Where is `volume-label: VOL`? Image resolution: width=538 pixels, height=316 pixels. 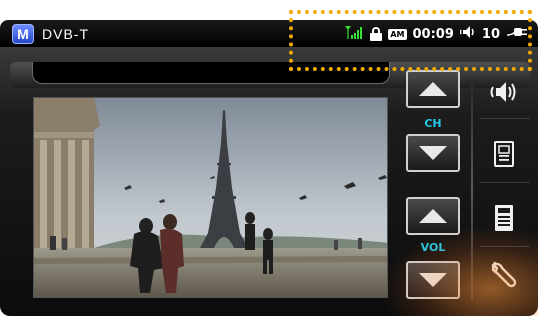
volume-label: VOL is located at coordinates (433, 247).